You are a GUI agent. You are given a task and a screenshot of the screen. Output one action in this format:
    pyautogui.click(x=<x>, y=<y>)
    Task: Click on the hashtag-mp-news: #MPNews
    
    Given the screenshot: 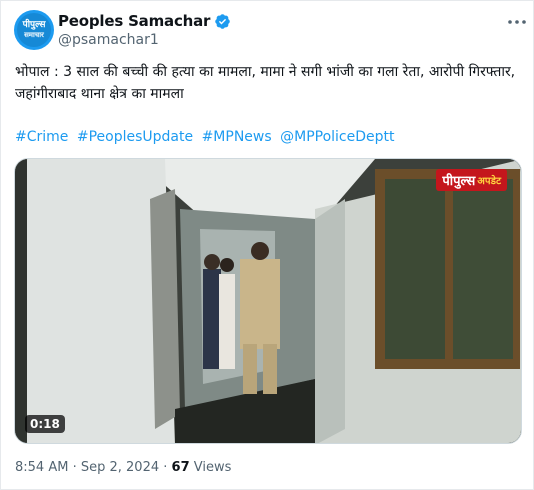 What is the action you would take?
    pyautogui.click(x=237, y=137)
    